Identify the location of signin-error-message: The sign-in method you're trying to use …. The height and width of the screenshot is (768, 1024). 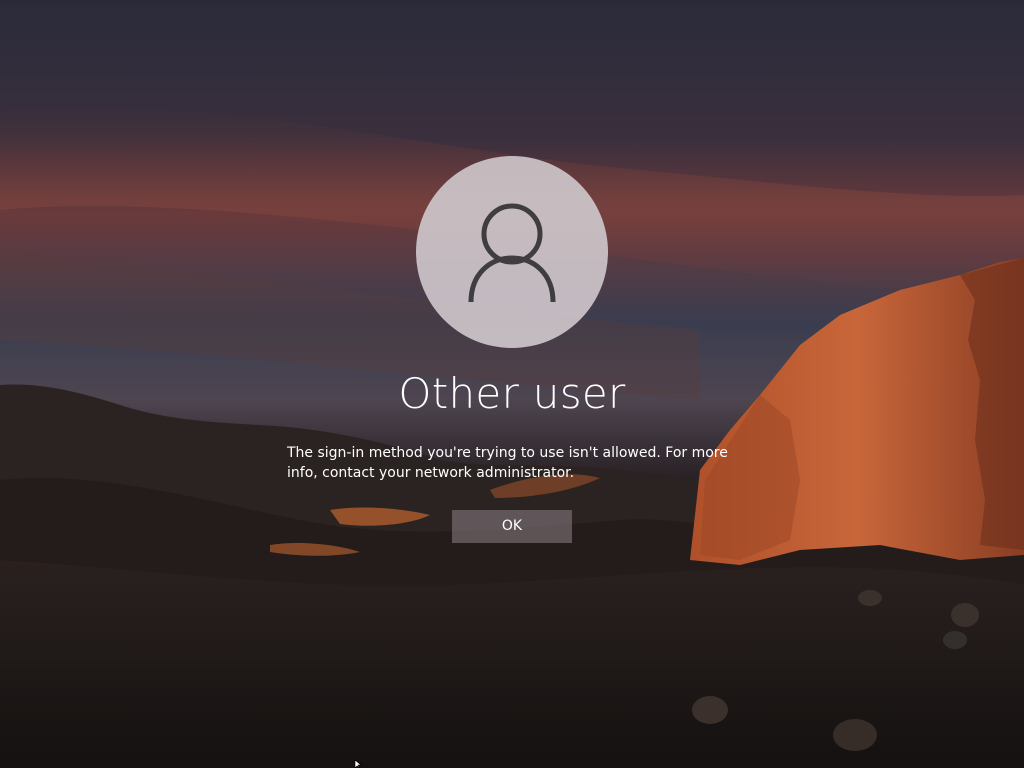
(507, 463).